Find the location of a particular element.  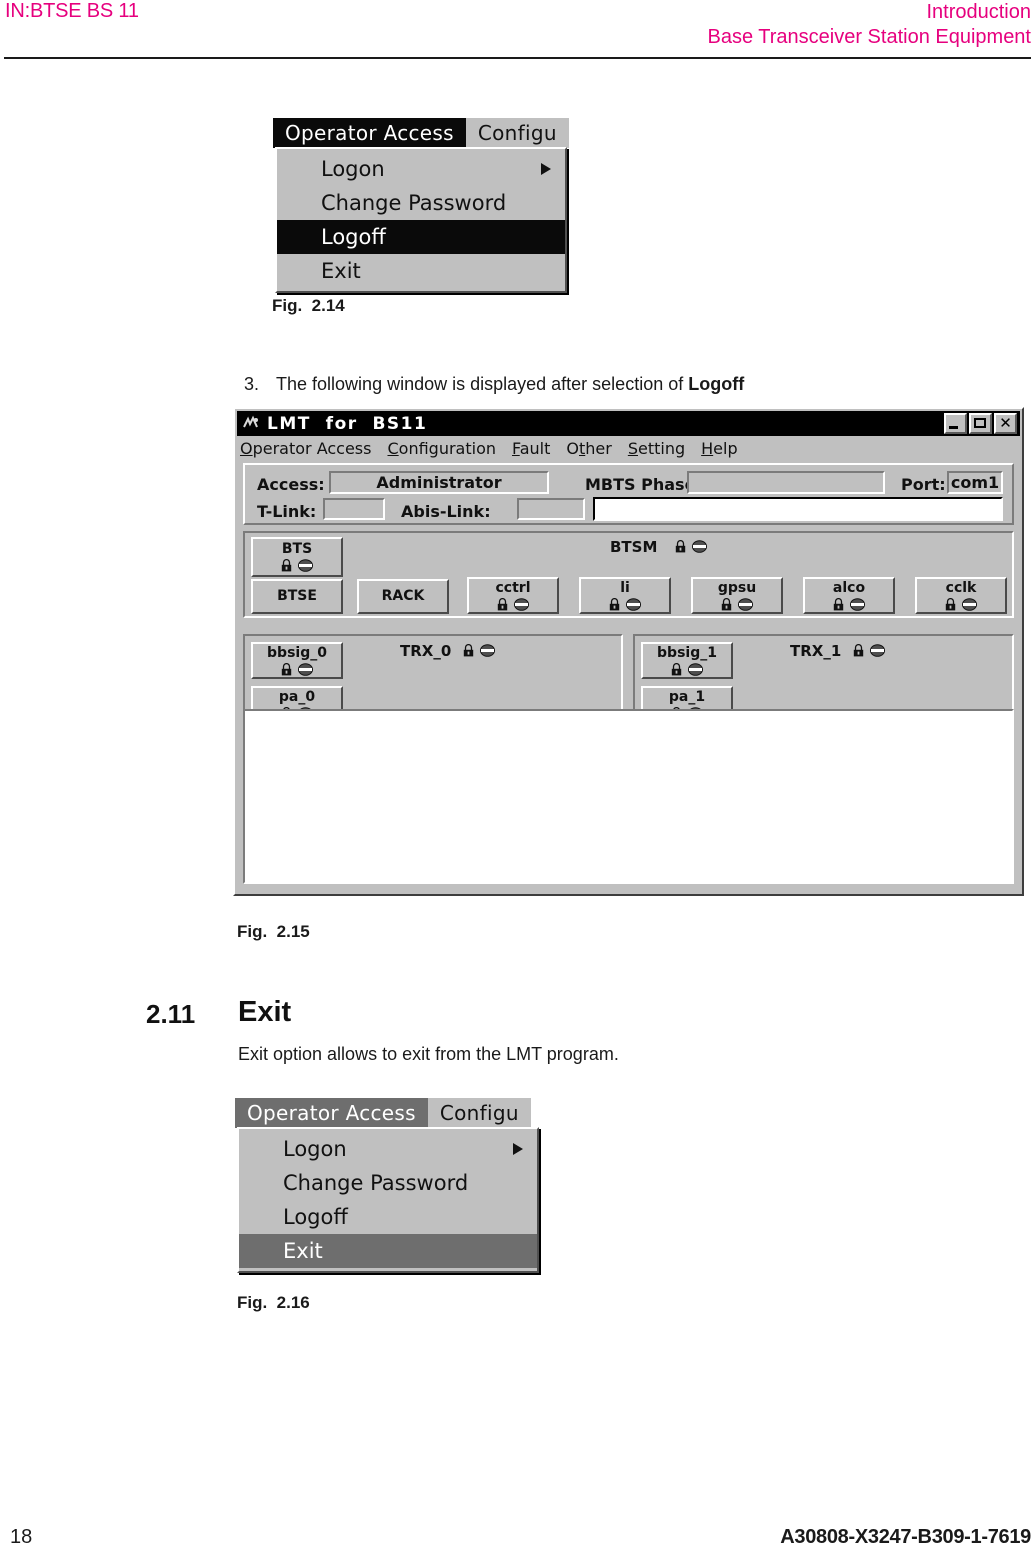

node-bbsig-1: bbsig_1 is located at coordinates (687, 660).